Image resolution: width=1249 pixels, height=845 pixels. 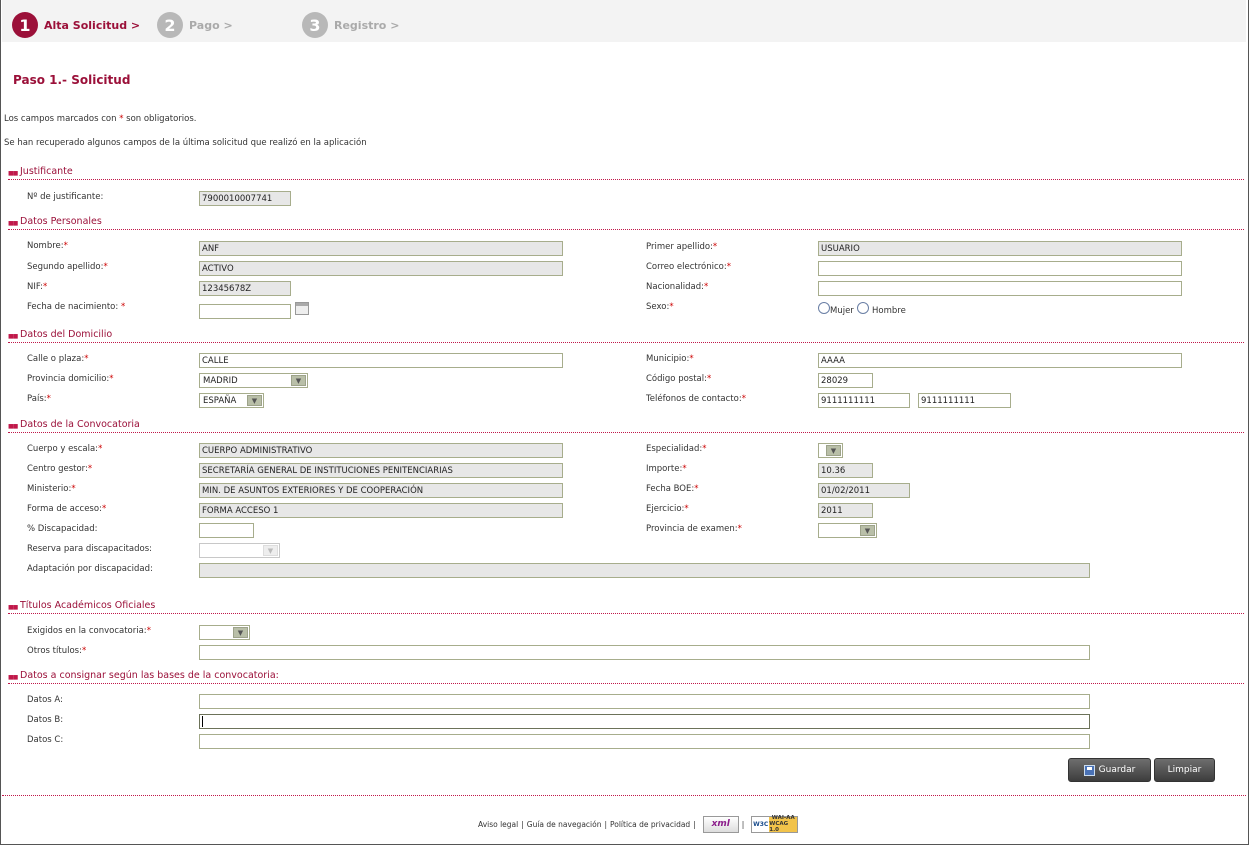 I want to click on importe-label: Importe:*, so click(x=666, y=469).